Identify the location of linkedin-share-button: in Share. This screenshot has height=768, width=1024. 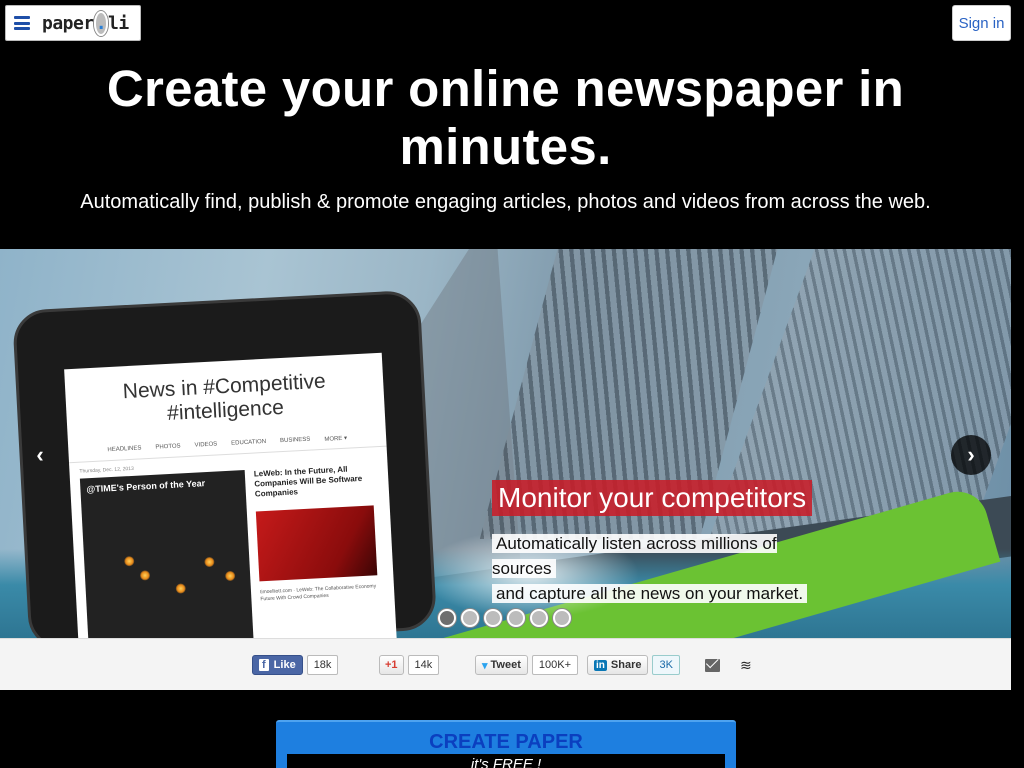
(618, 665).